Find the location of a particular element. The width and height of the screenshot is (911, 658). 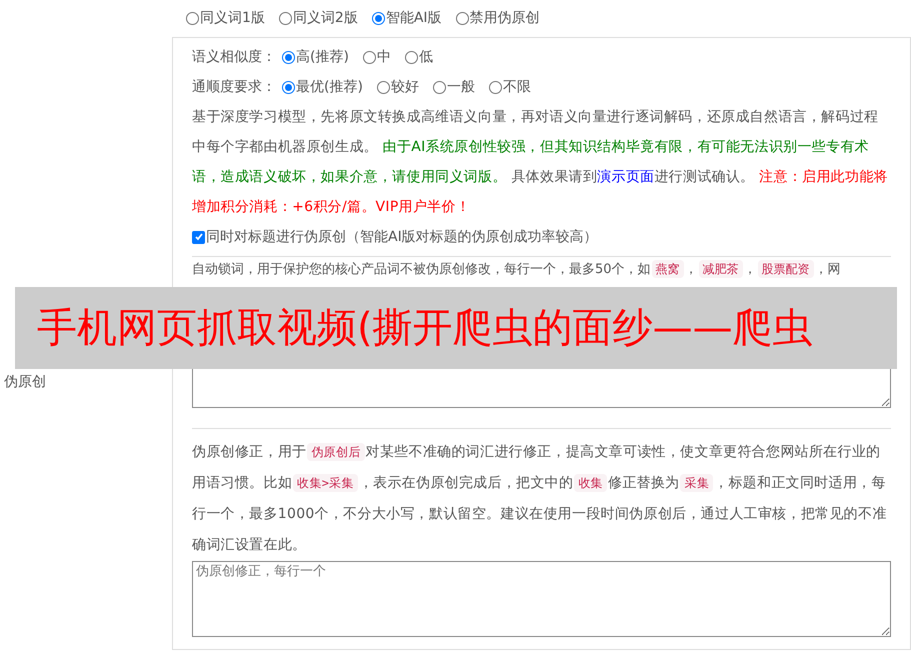

lock-words-paragraph: 自动锁词，用于保护您的核心产品词不被伪原创修改，每行一个，最多50个，如 燕窝 ， 减肥茶 ， 股票配资 ，网 is located at coordinates (516, 269).